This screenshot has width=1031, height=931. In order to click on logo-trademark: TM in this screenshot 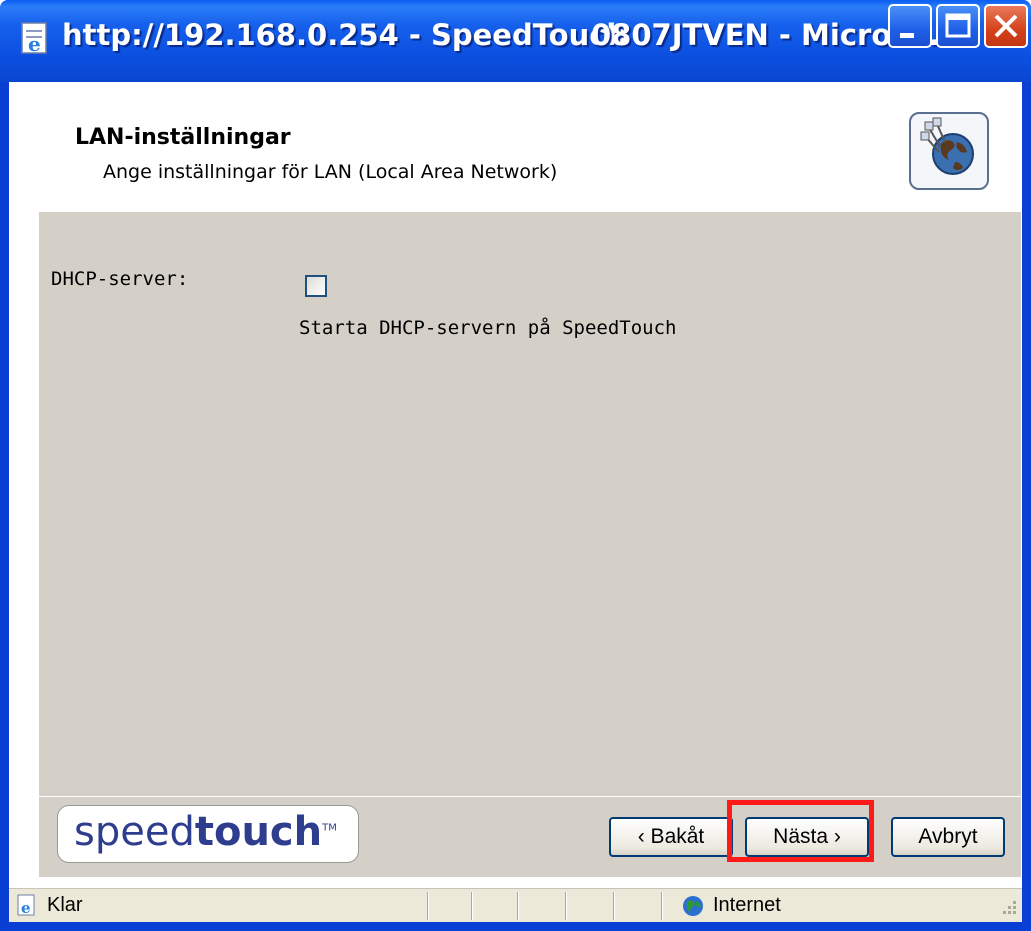, I will do `click(329, 828)`.